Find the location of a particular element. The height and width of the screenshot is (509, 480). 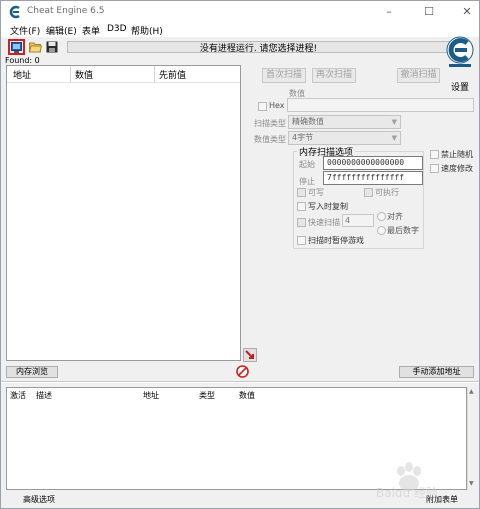

add-to-list-button is located at coordinates (250, 355).